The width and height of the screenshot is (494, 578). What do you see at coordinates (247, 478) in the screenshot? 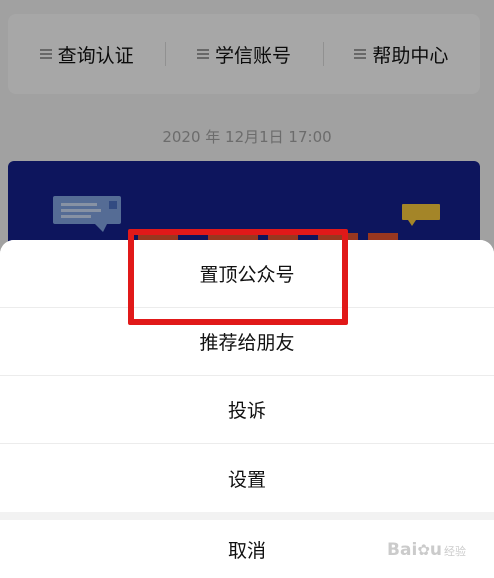
I see `sheet-option-settings: 设置` at bounding box center [247, 478].